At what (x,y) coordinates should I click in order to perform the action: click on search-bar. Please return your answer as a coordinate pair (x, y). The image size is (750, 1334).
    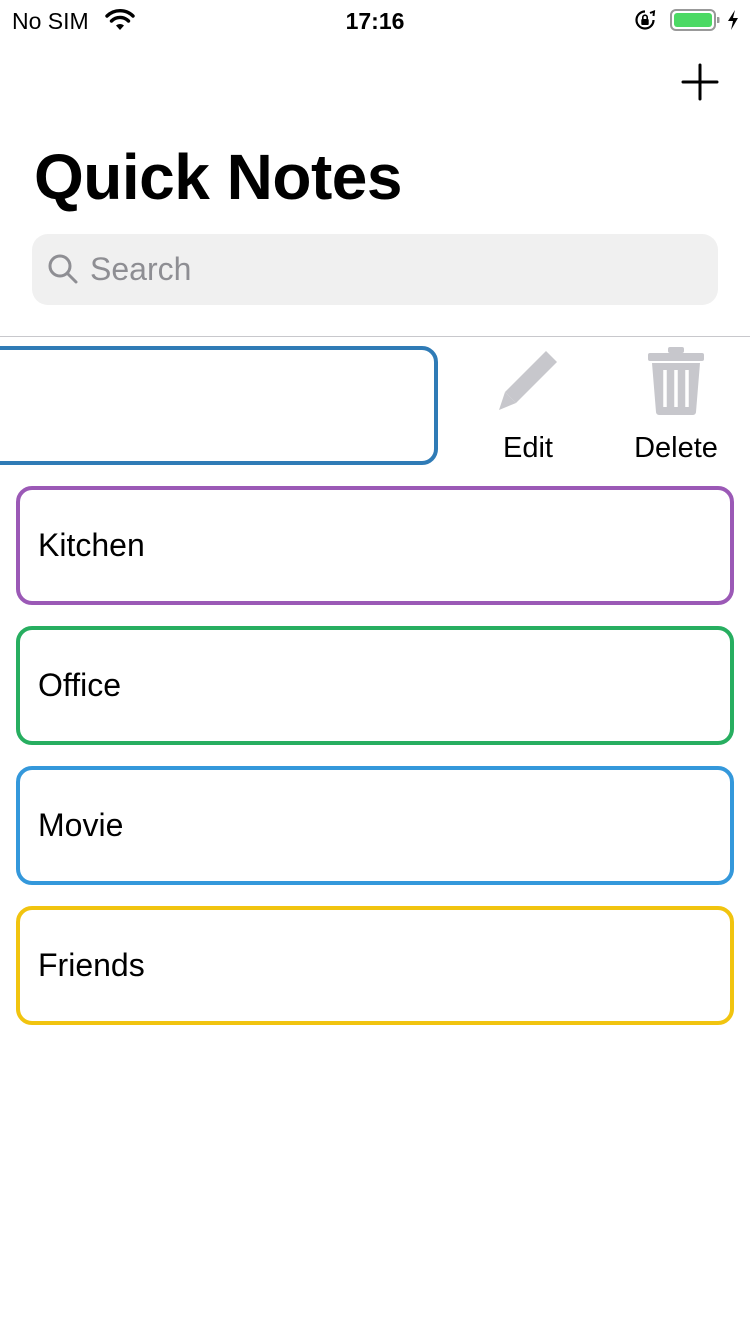
    Looking at the image, I should click on (375, 269).